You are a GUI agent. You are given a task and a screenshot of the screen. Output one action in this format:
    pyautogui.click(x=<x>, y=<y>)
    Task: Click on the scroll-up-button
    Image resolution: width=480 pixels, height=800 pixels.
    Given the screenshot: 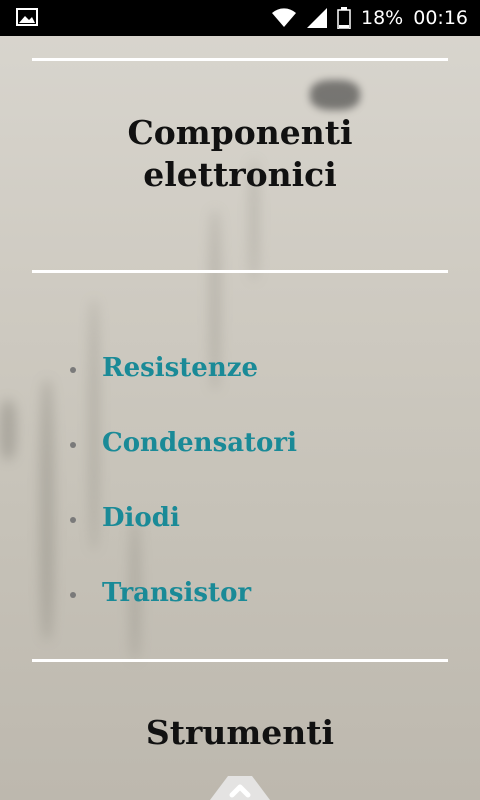 What is the action you would take?
    pyautogui.click(x=240, y=788)
    